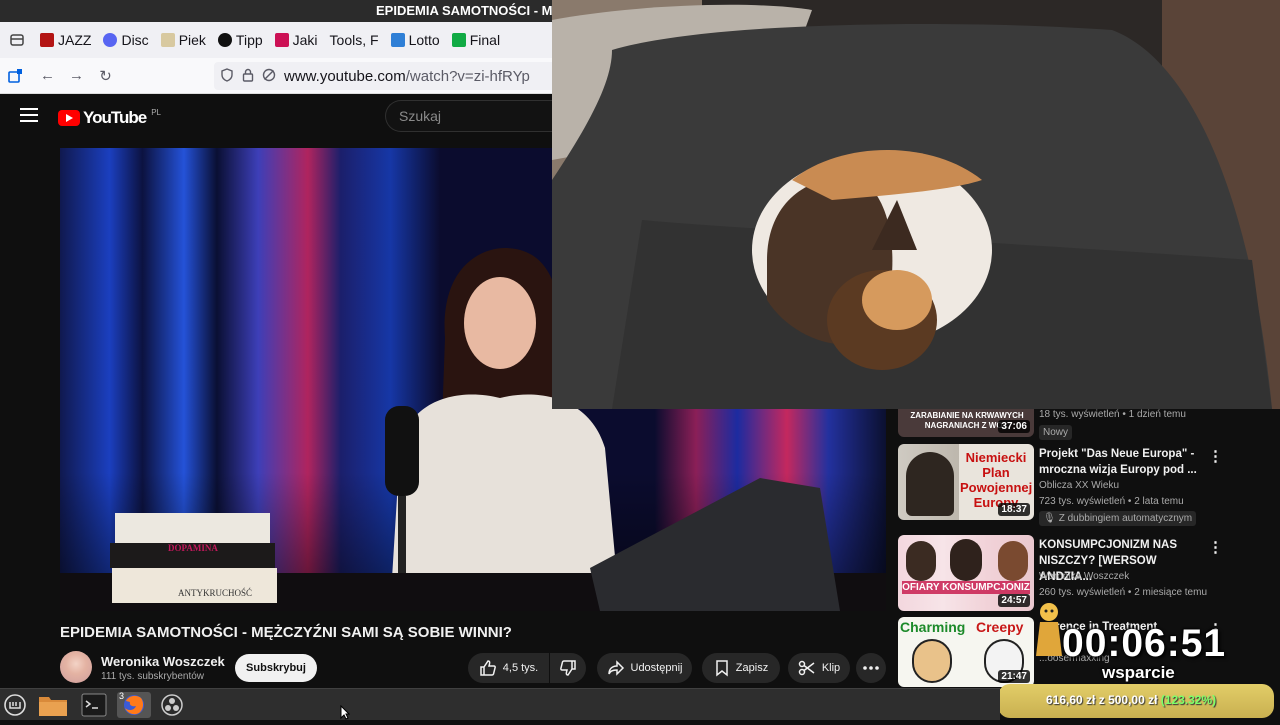 The height and width of the screenshot is (725, 1280). What do you see at coordinates (269, 76) in the screenshot?
I see `permissions-icon` at bounding box center [269, 76].